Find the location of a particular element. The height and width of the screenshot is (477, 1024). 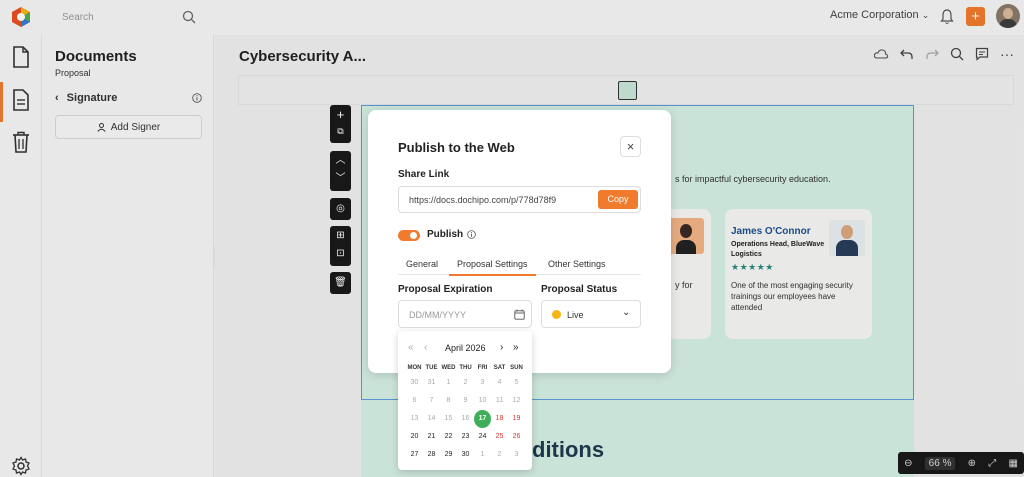

calendar-day: 23 is located at coordinates (465, 437).